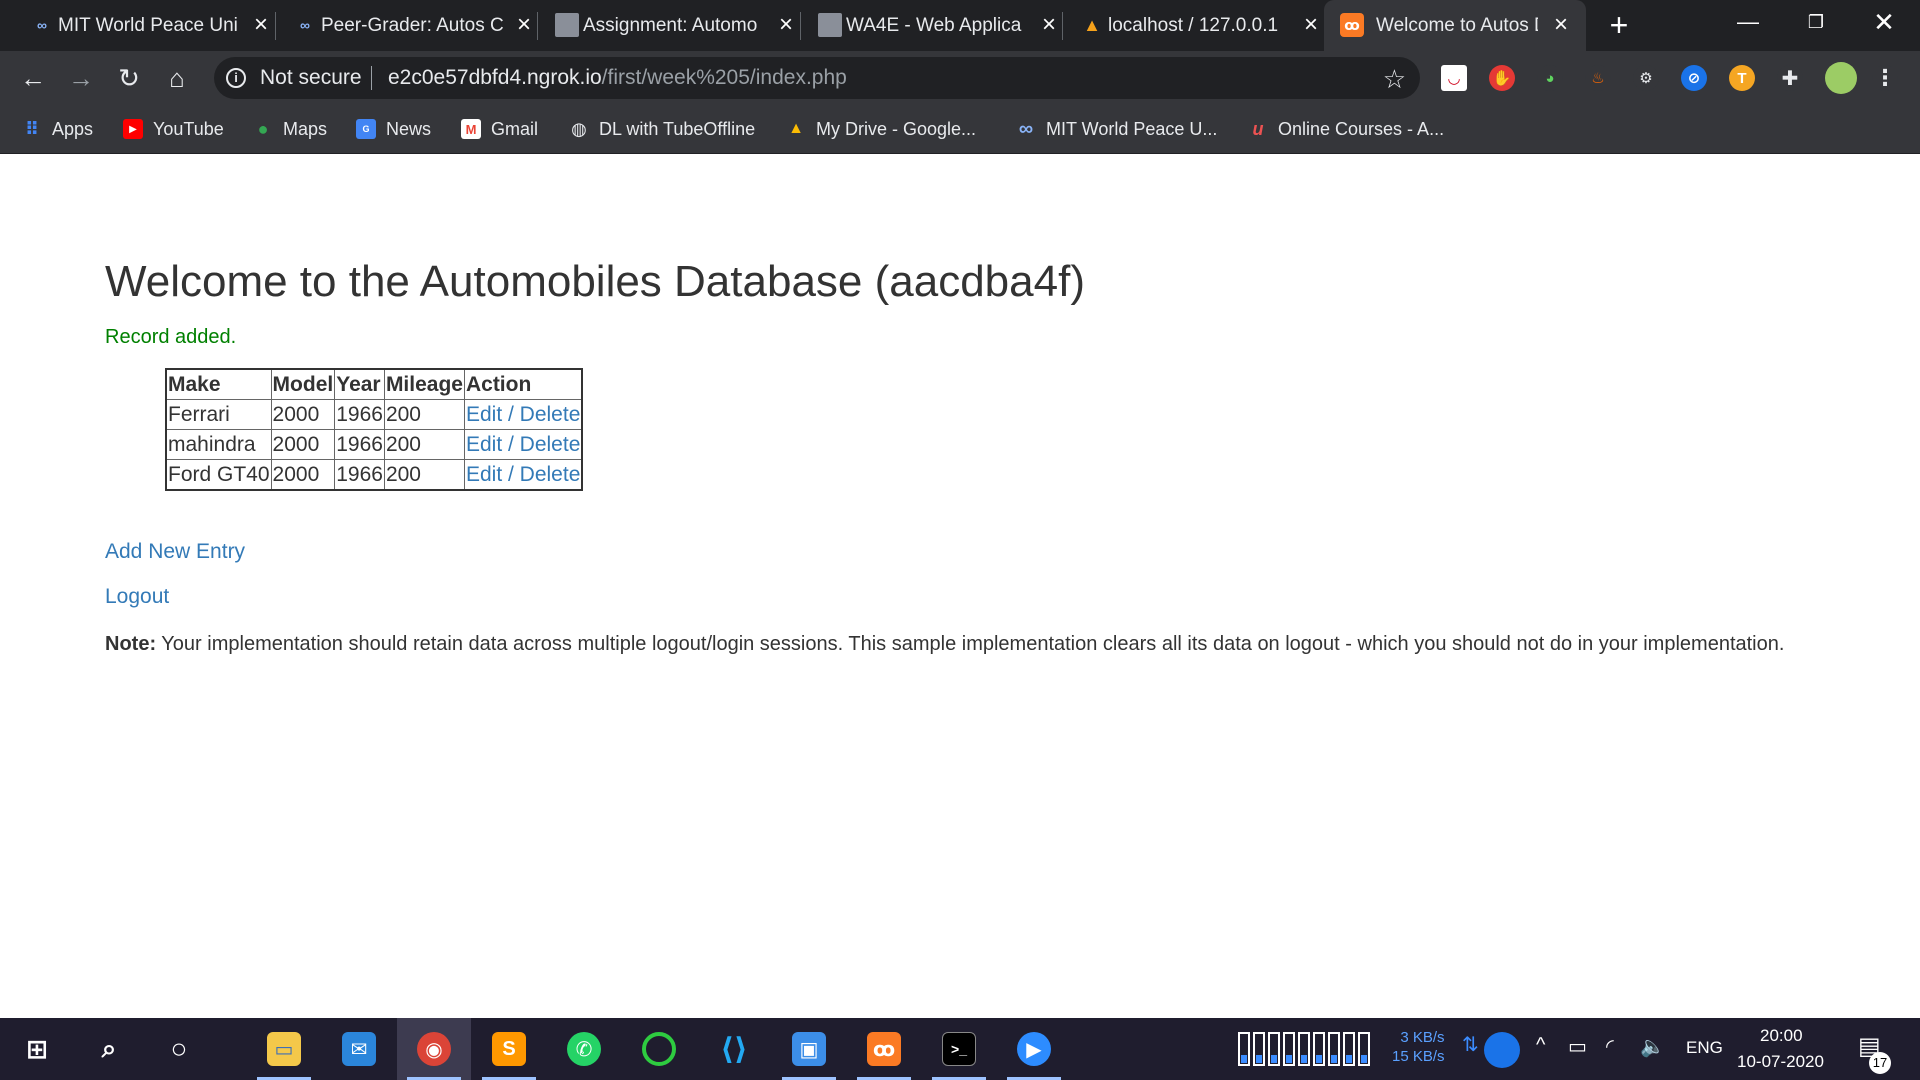  I want to click on cell-mileage: 200, so click(424, 475).